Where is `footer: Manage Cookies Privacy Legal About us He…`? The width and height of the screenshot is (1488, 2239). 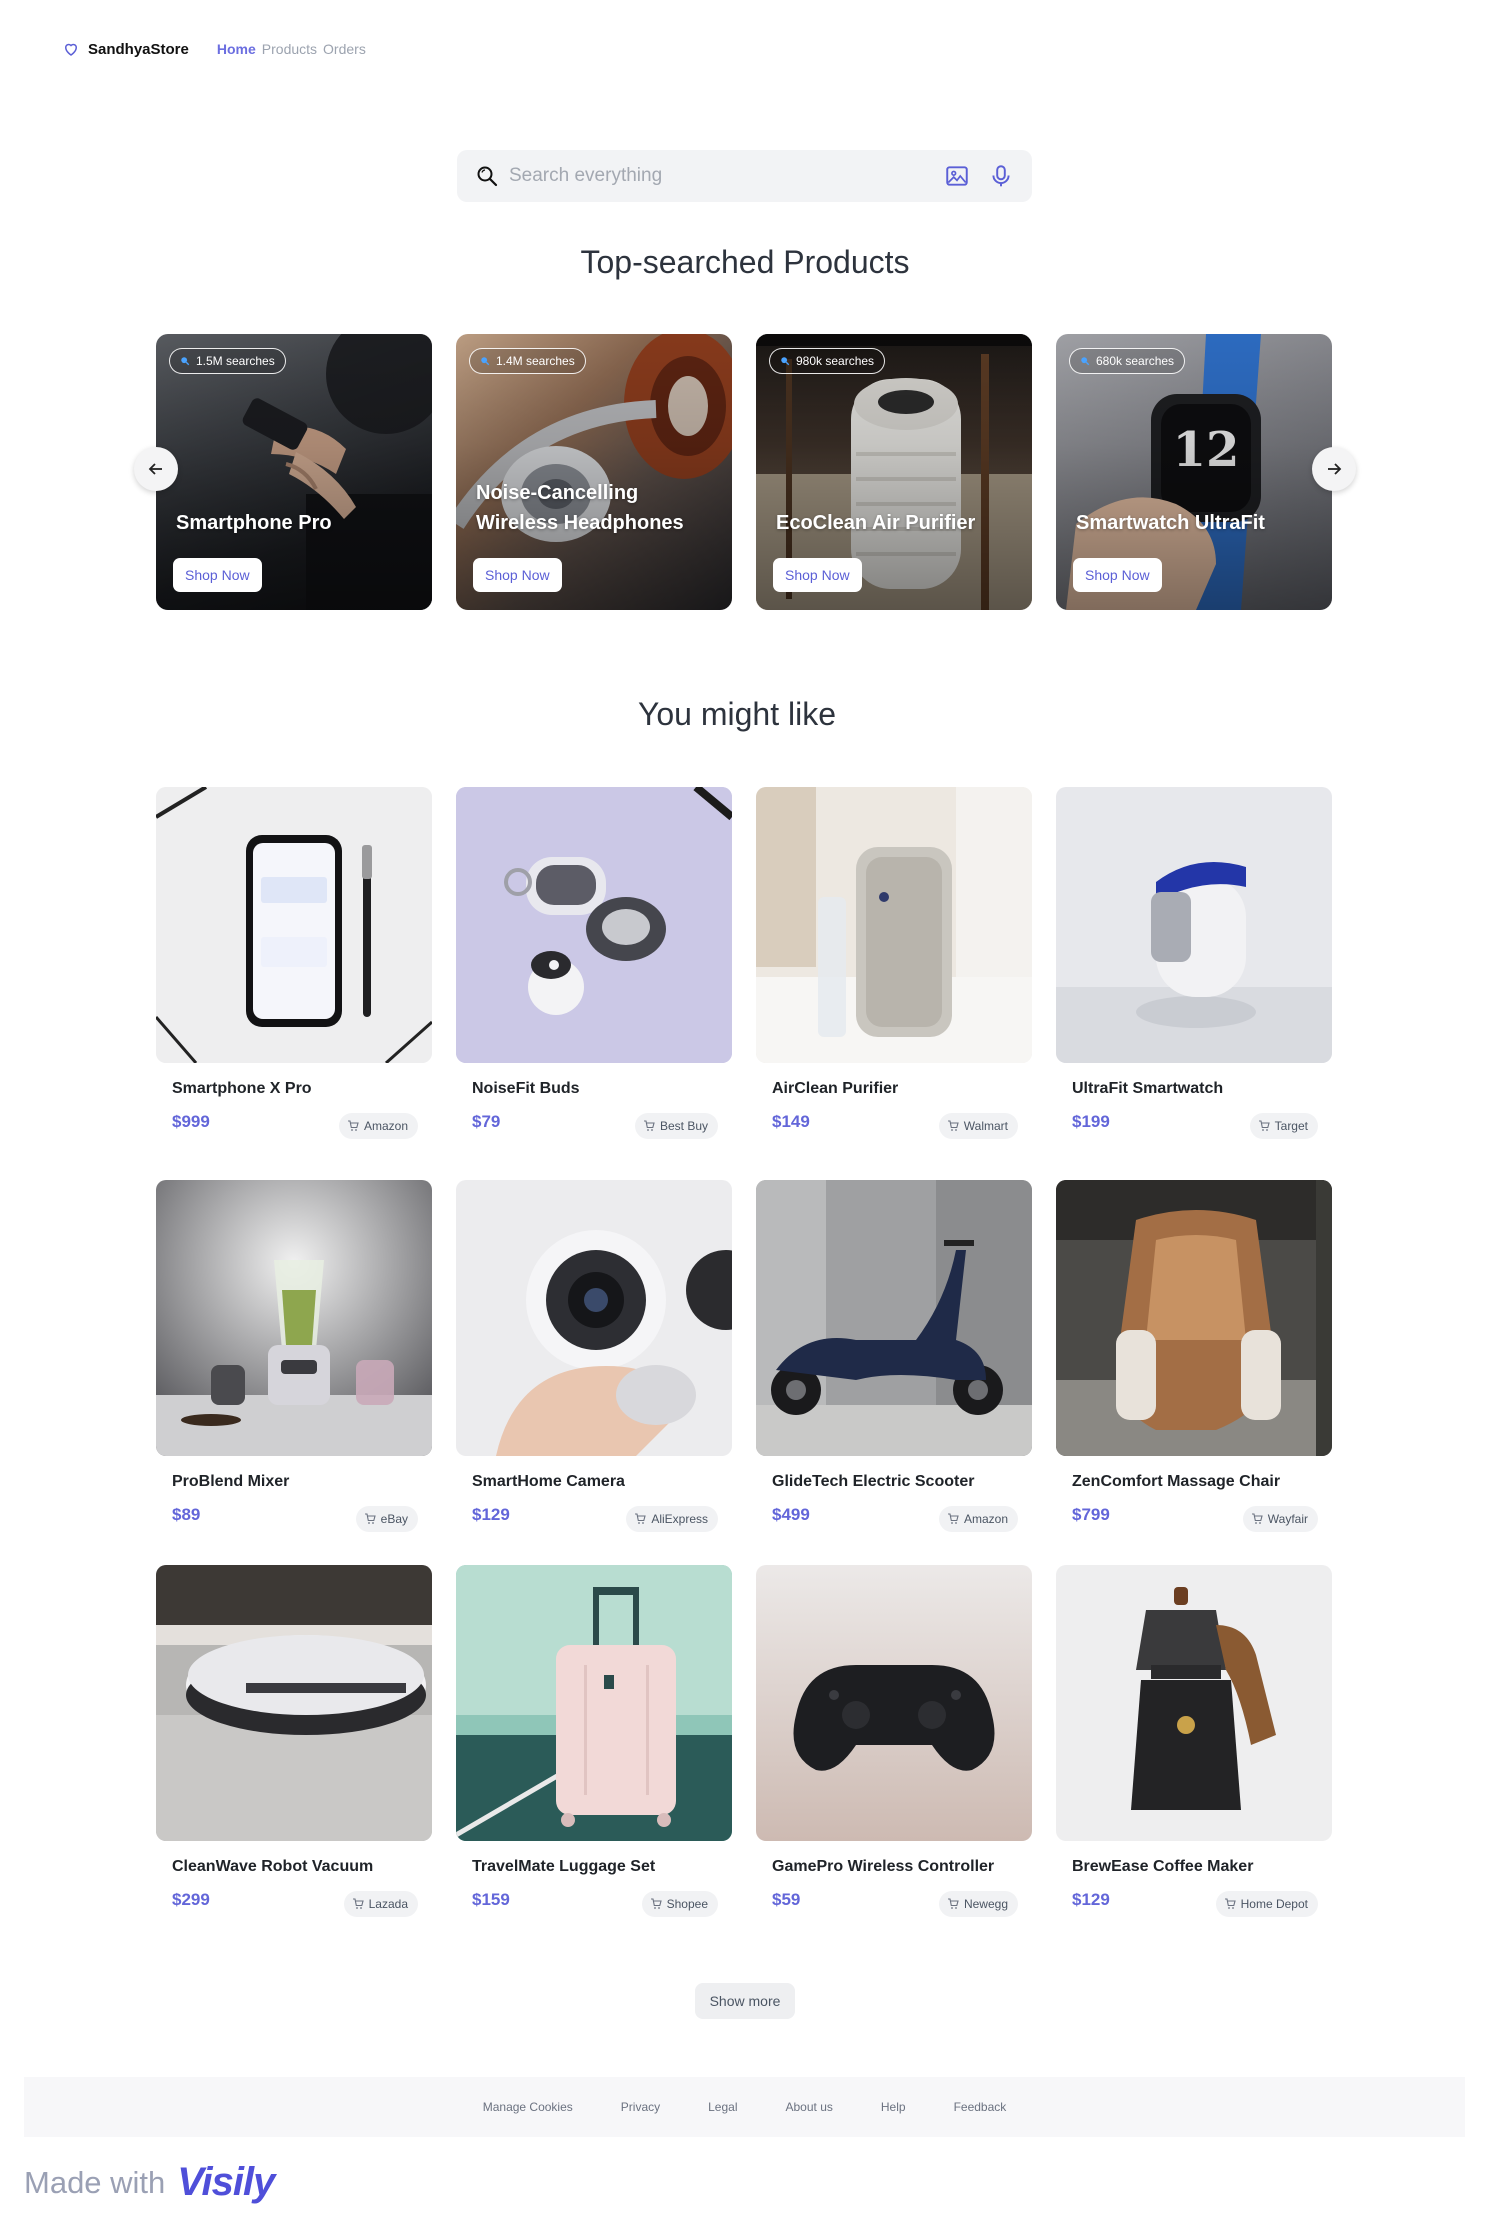 footer: Manage Cookies Privacy Legal About us He… is located at coordinates (744, 2107).